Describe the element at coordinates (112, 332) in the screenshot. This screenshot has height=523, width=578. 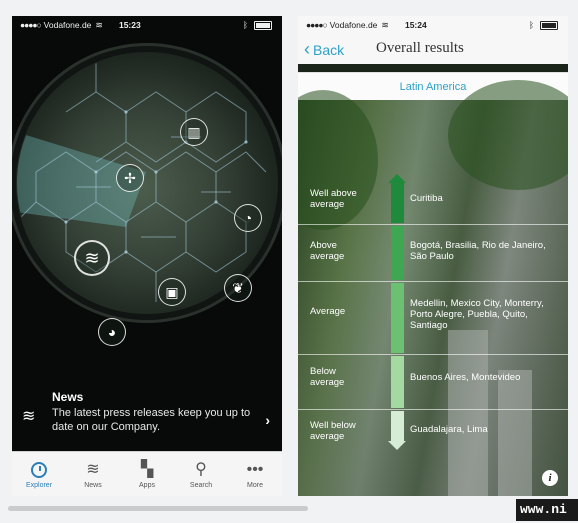
I see `pie-chart-icon: ◕` at that location.